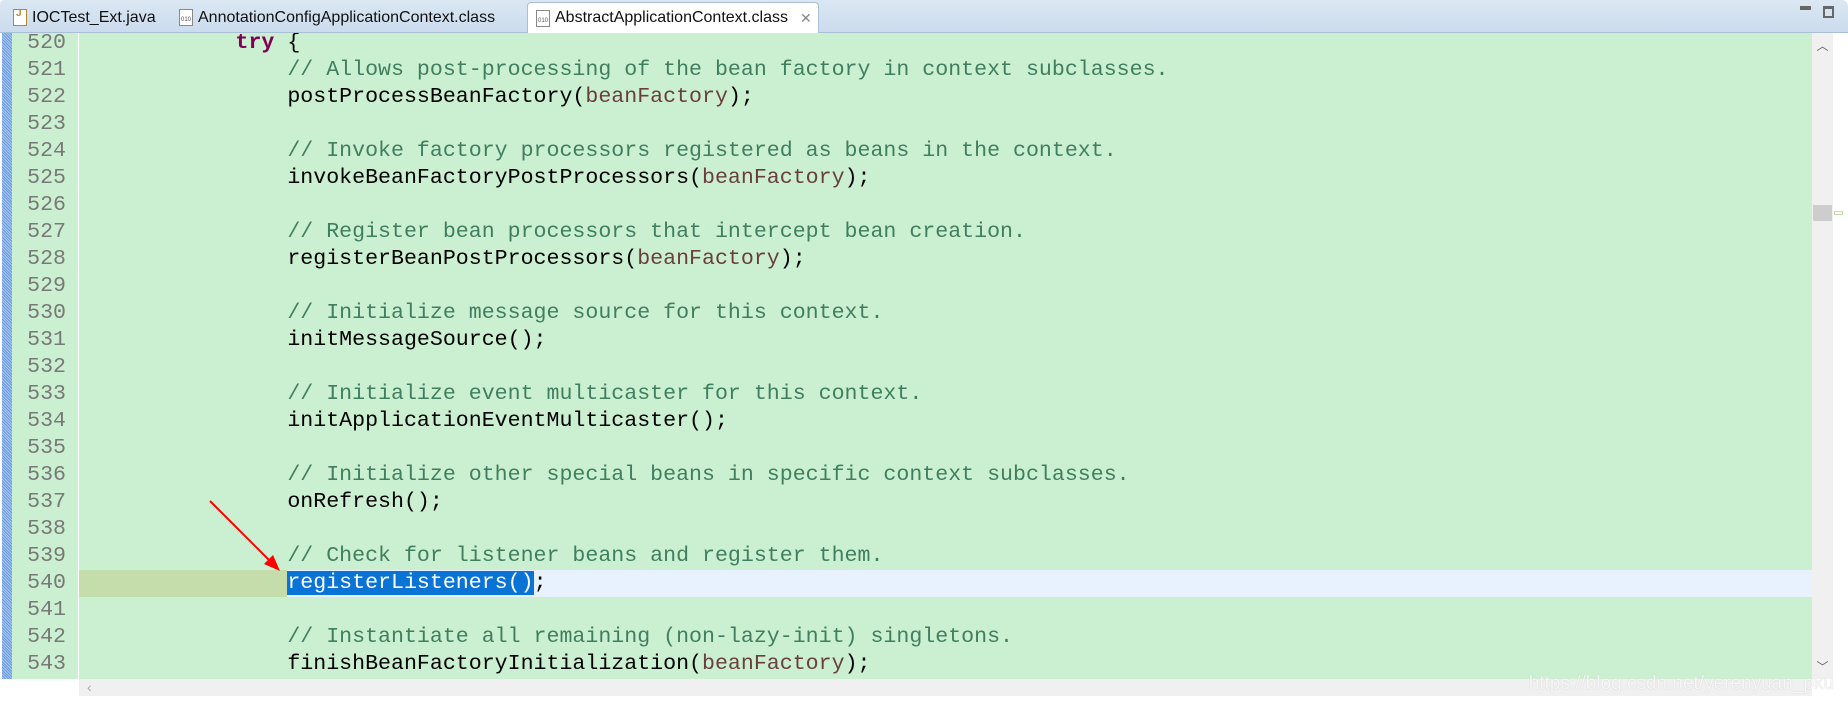 The image size is (1848, 703). I want to click on tab-label: AbstractApplicationContext.class, so click(671, 17).